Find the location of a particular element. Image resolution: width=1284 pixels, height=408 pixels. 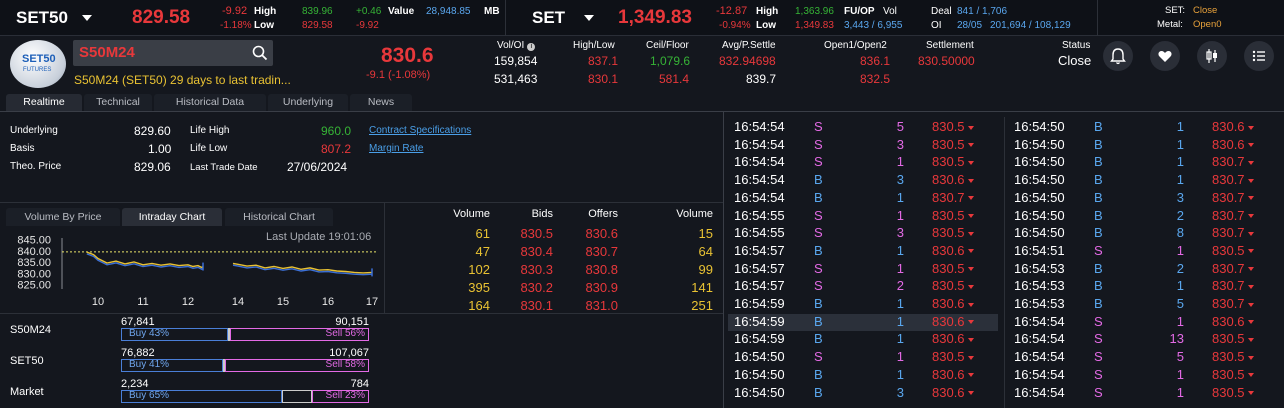

set-index-name: SET is located at coordinates (548, 18).